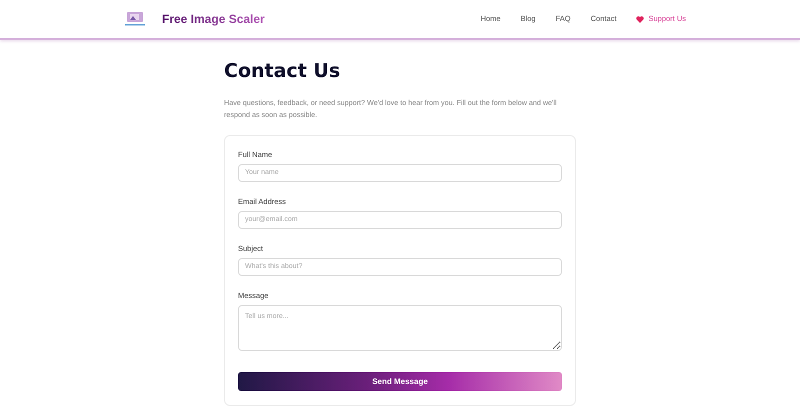 The height and width of the screenshot is (416, 800). Describe the element at coordinates (400, 382) in the screenshot. I see `send-message-button: Send Message` at that location.